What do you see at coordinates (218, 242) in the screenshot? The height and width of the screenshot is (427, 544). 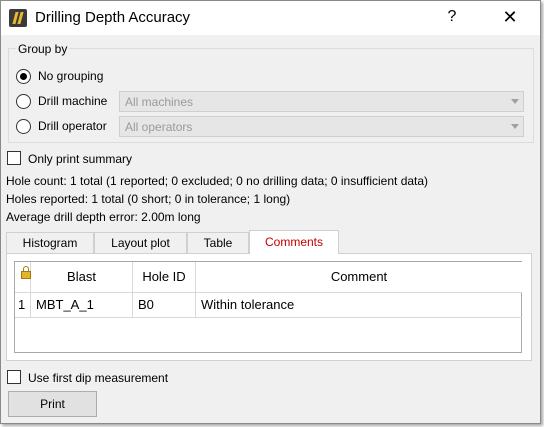 I see `tab-table: Table` at bounding box center [218, 242].